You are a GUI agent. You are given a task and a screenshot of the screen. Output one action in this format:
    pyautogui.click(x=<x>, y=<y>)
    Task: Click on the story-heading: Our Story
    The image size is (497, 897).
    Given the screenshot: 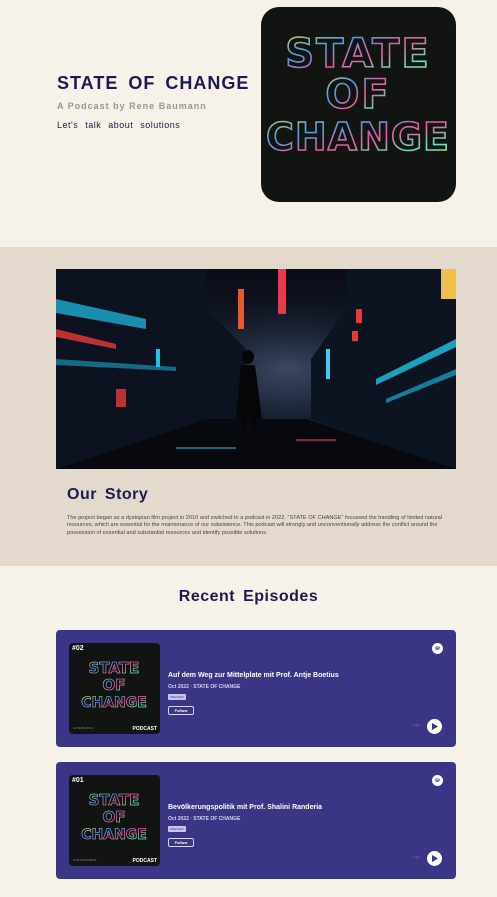 What is the action you would take?
    pyautogui.click(x=108, y=494)
    